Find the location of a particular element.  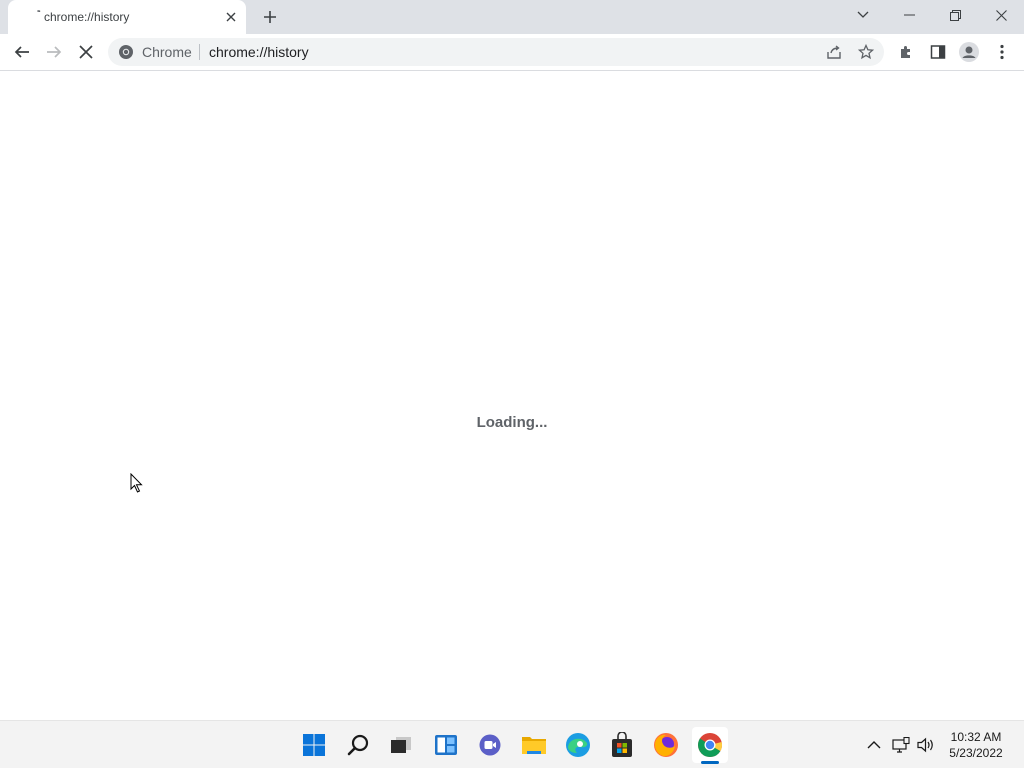

windows-start-icon is located at coordinates (314, 745).